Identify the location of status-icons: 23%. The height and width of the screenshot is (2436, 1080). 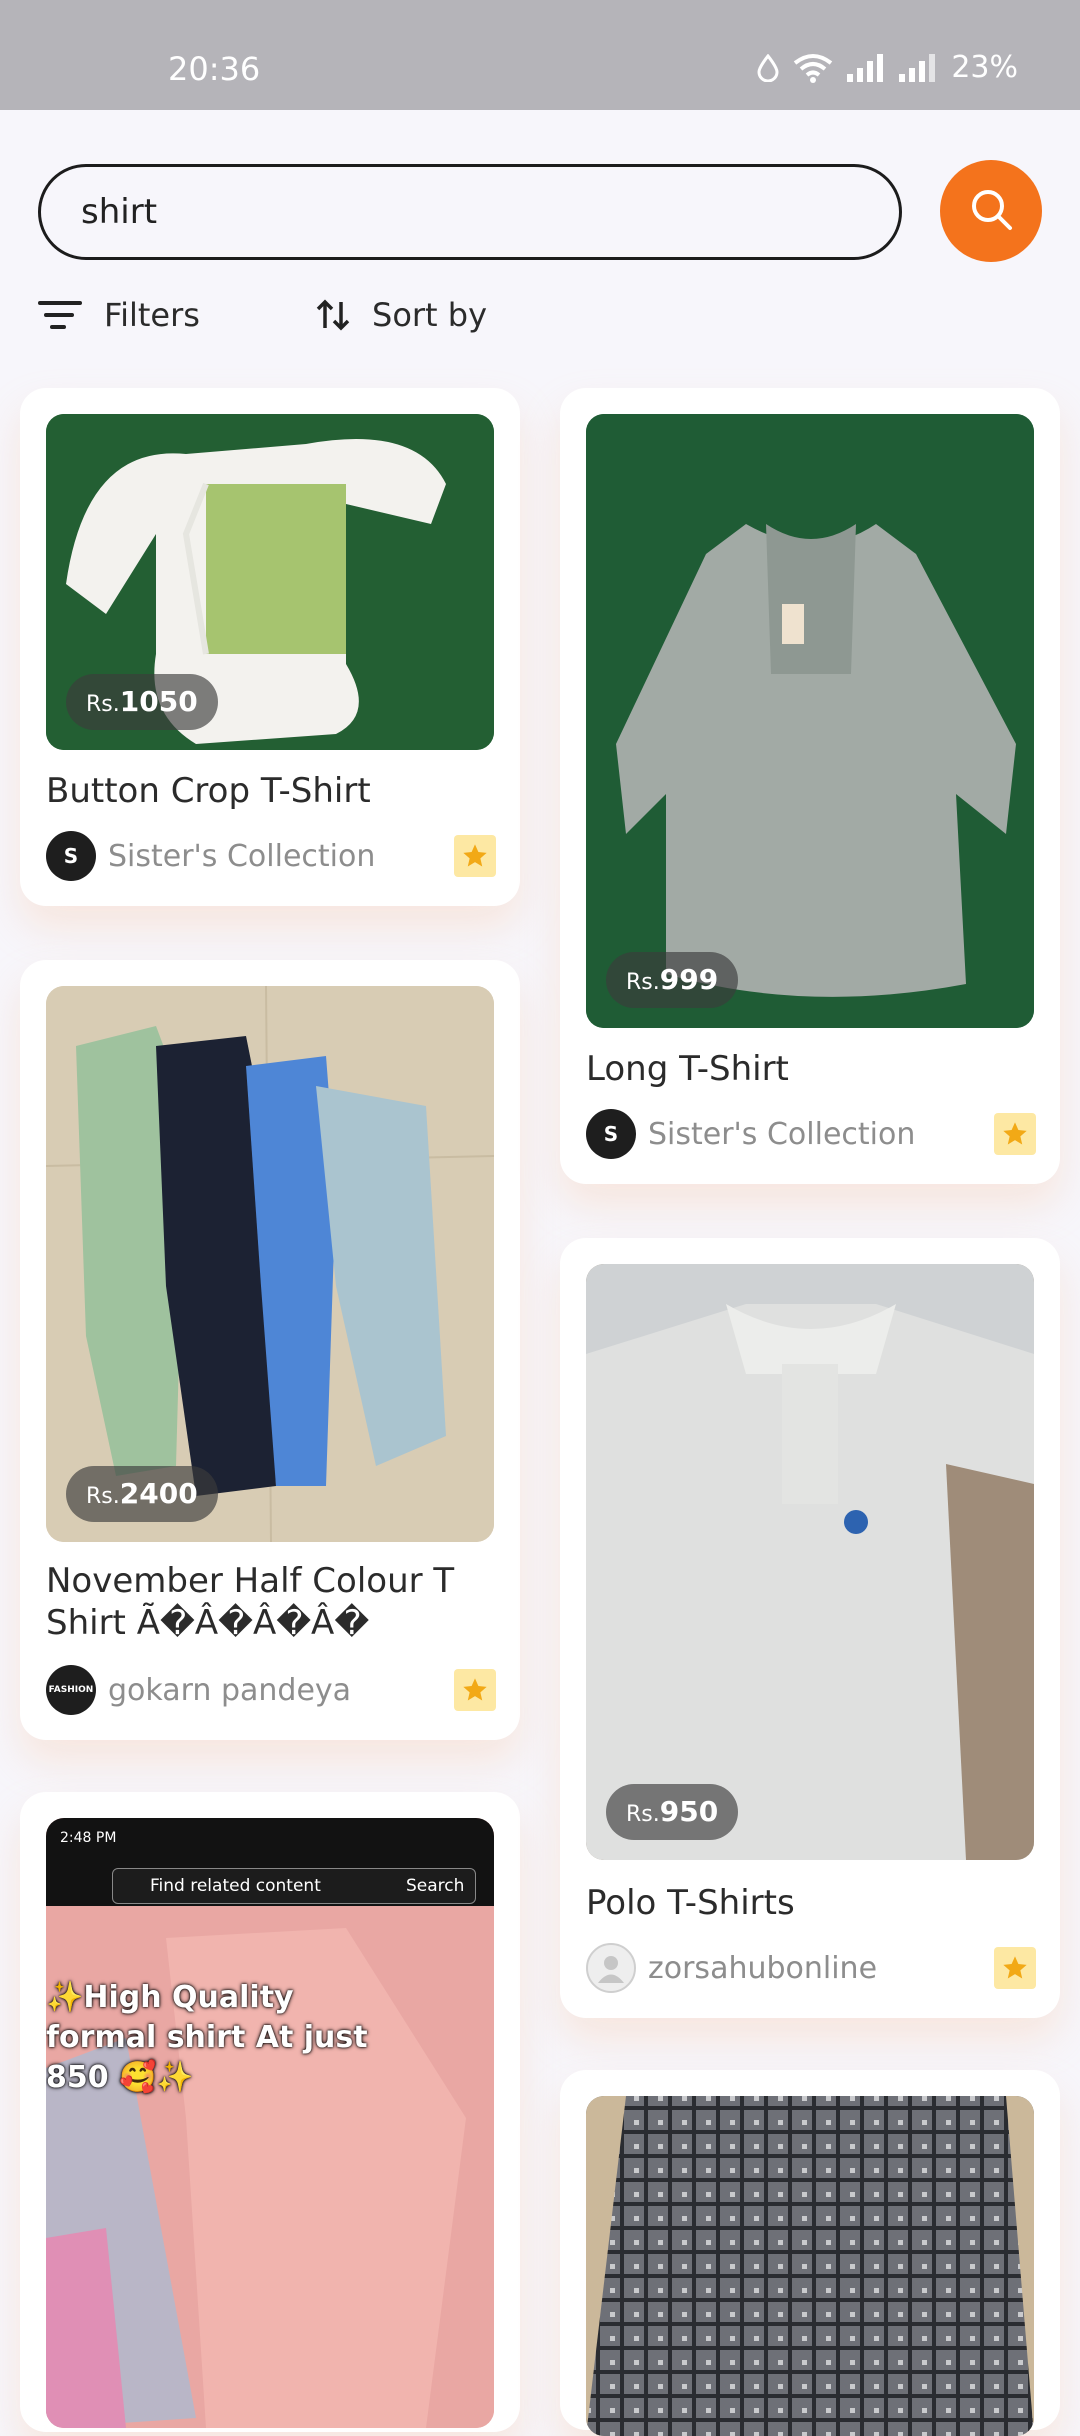
(887, 67).